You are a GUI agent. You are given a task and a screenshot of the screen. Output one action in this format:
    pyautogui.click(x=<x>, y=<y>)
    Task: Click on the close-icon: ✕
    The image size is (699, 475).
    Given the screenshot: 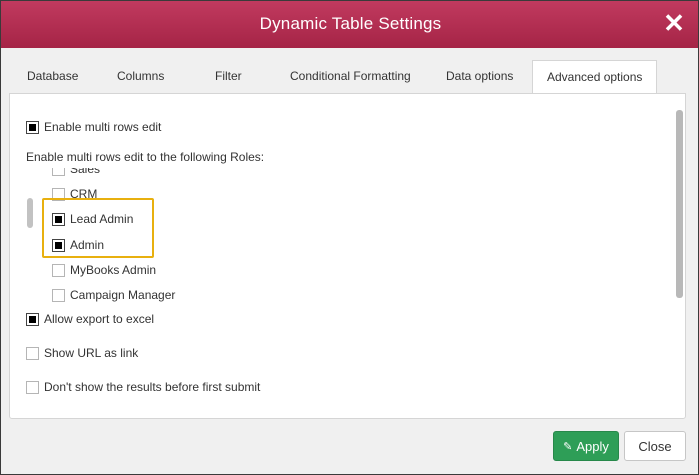 What is the action you would take?
    pyautogui.click(x=674, y=23)
    